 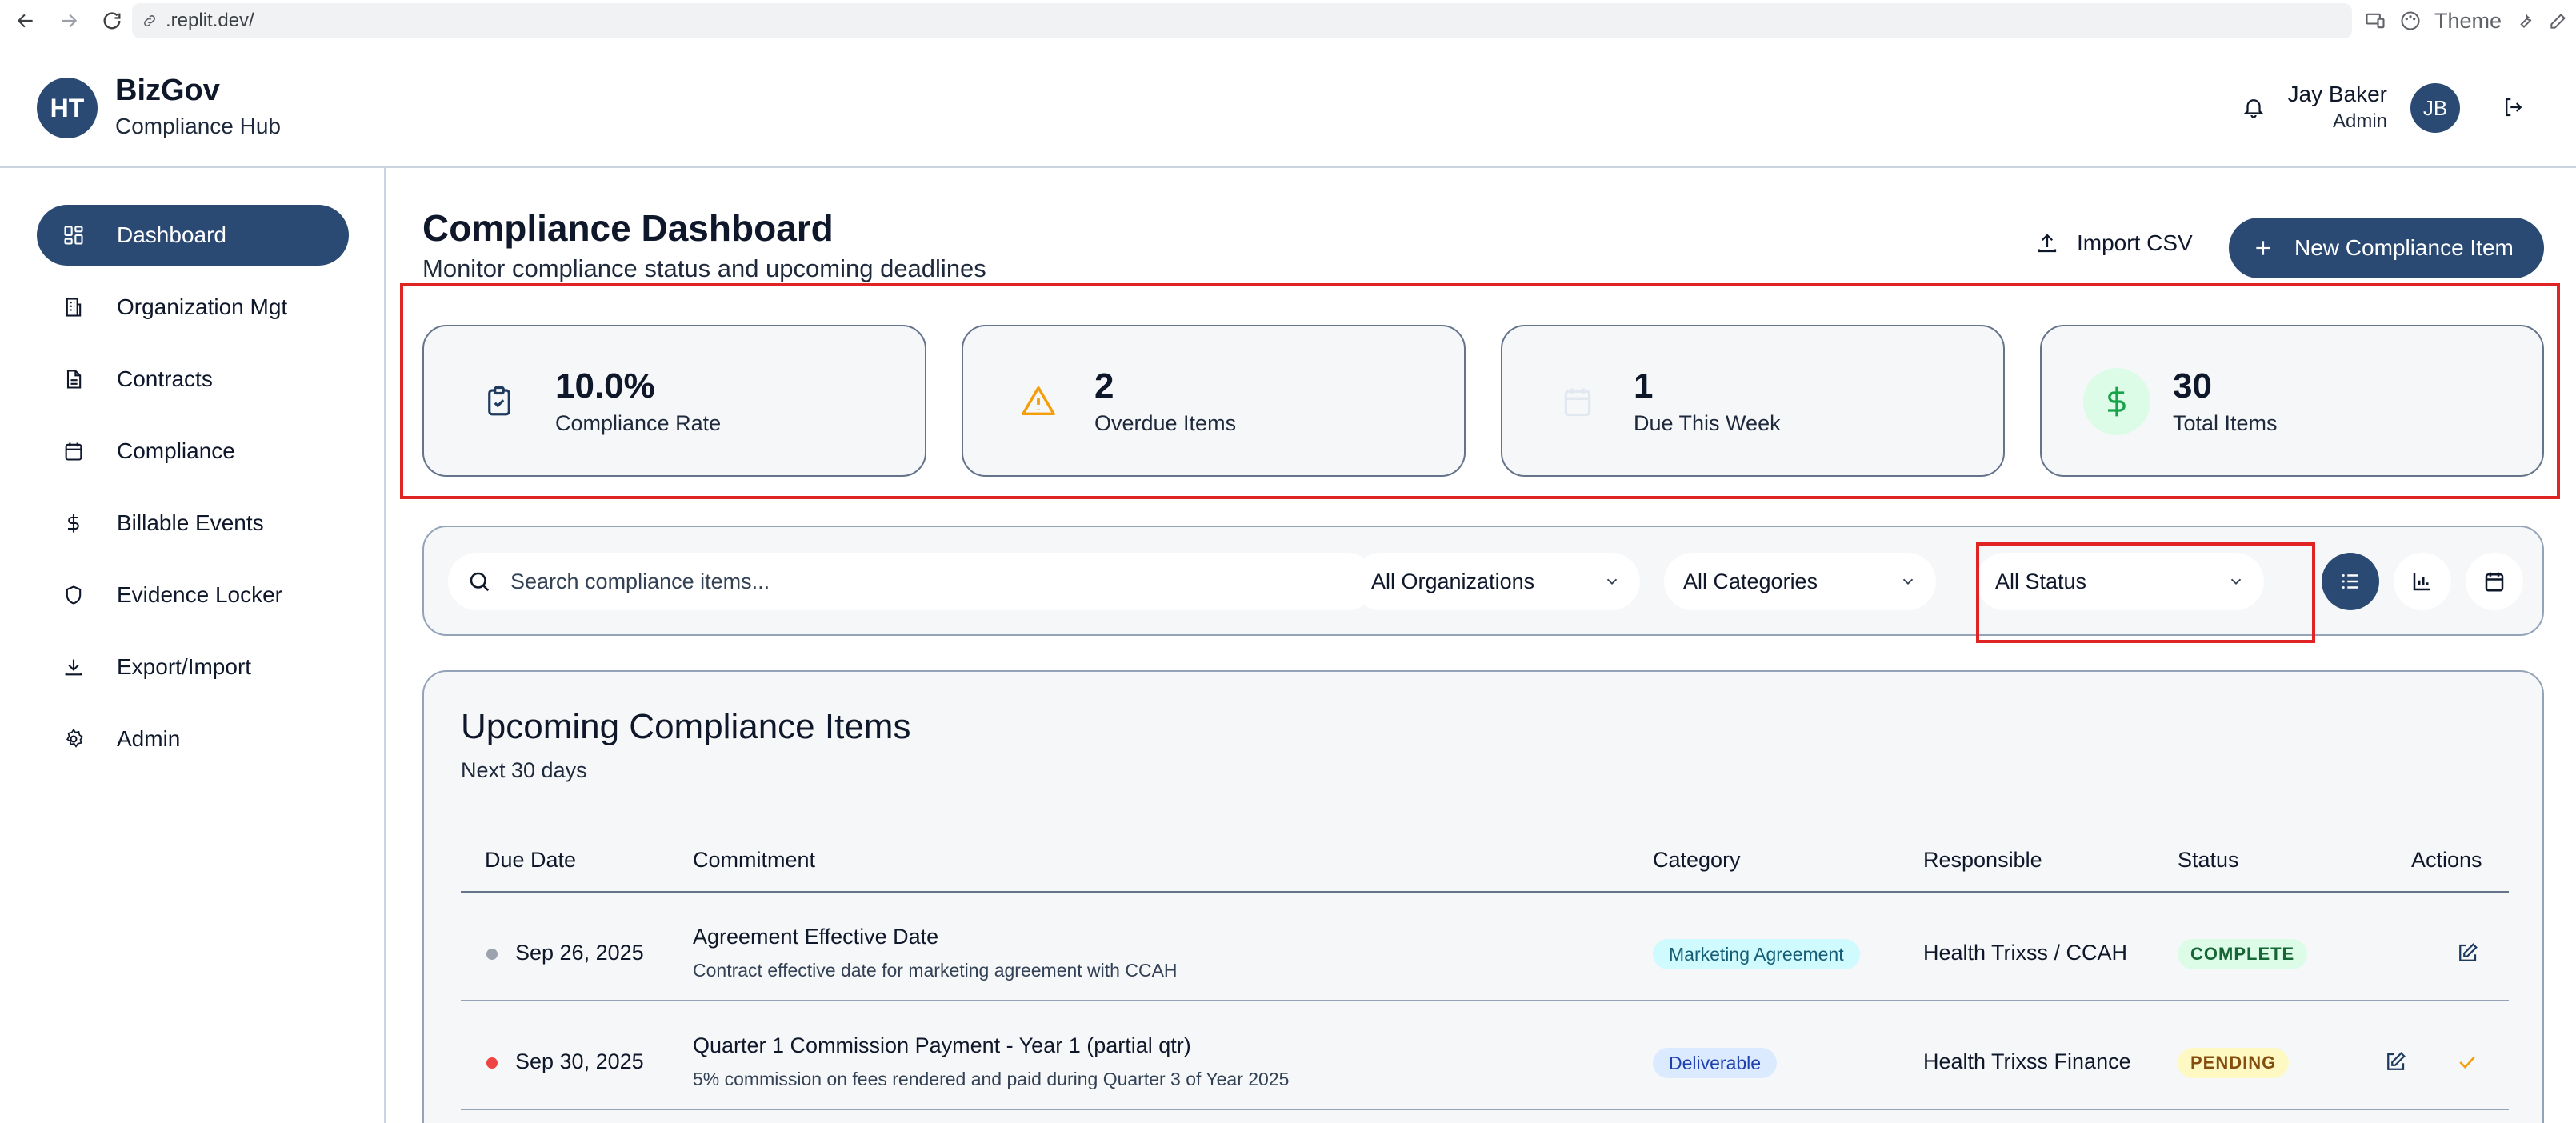 I want to click on organization-select: All Organizations, so click(x=1496, y=581).